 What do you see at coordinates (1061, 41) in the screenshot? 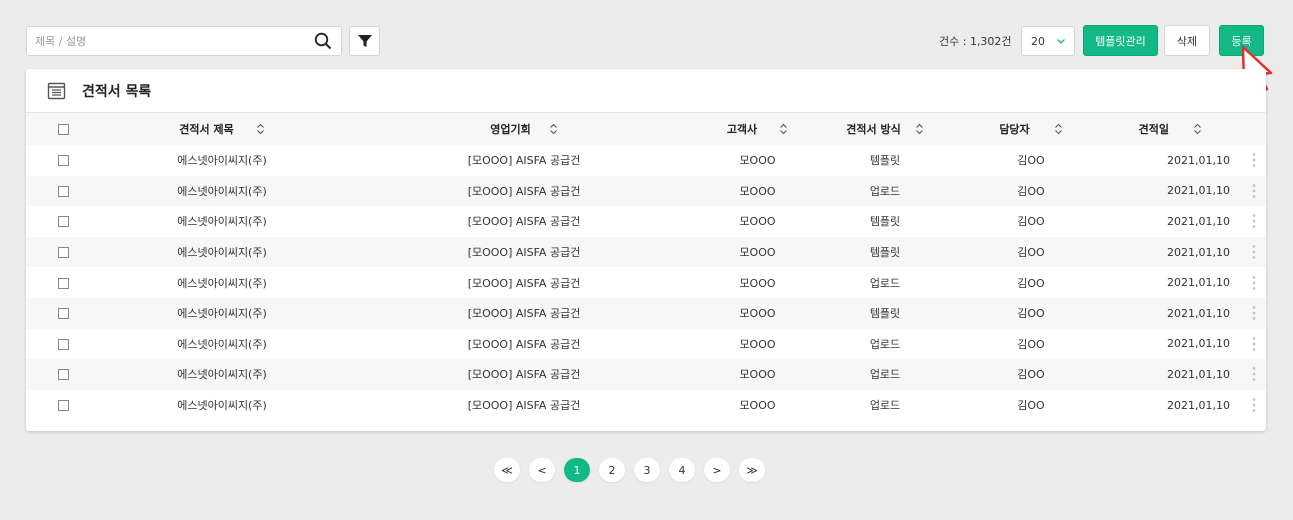
I see `chevron-down-icon` at bounding box center [1061, 41].